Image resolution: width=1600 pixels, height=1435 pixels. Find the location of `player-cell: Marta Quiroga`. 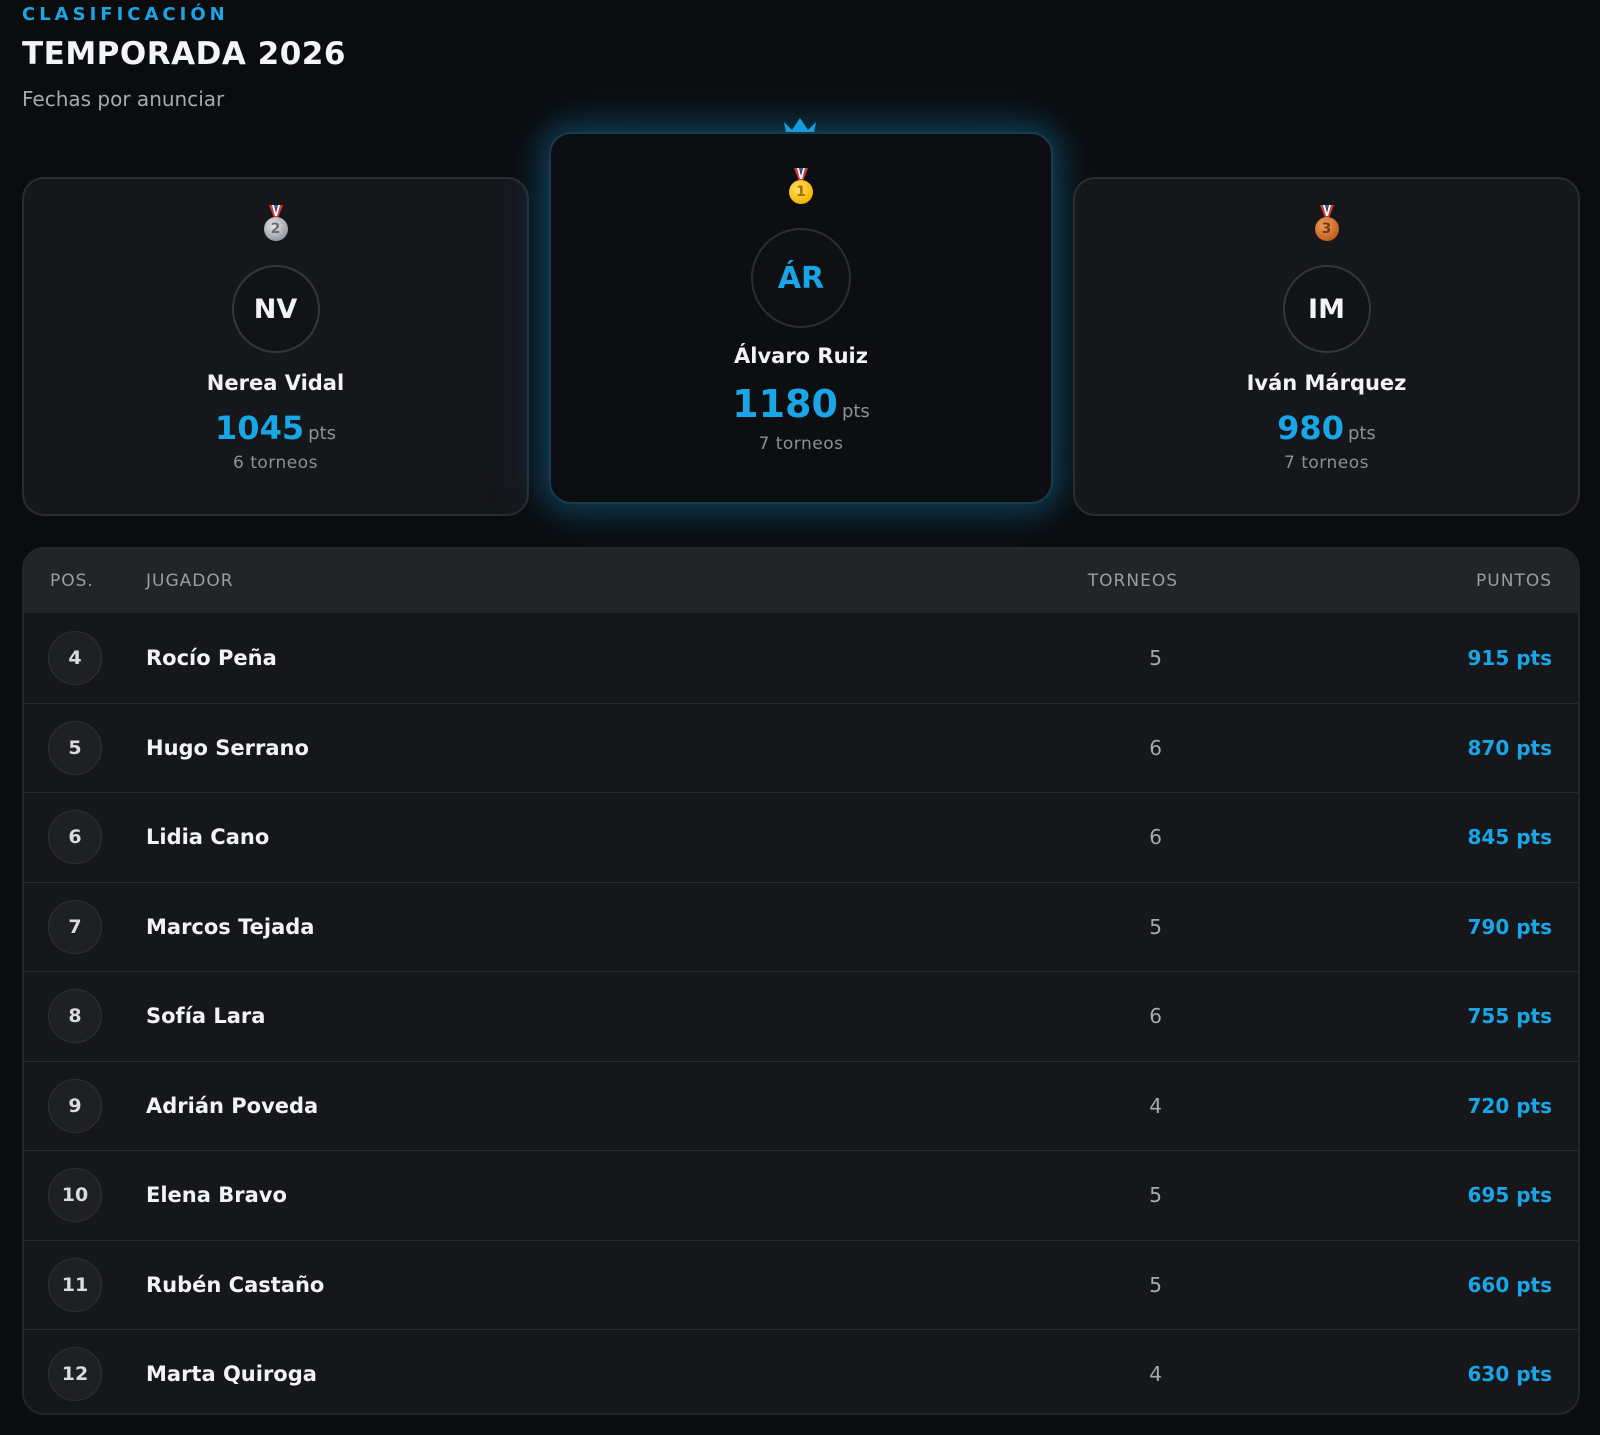

player-cell: Marta Quiroga is located at coordinates (231, 1374).